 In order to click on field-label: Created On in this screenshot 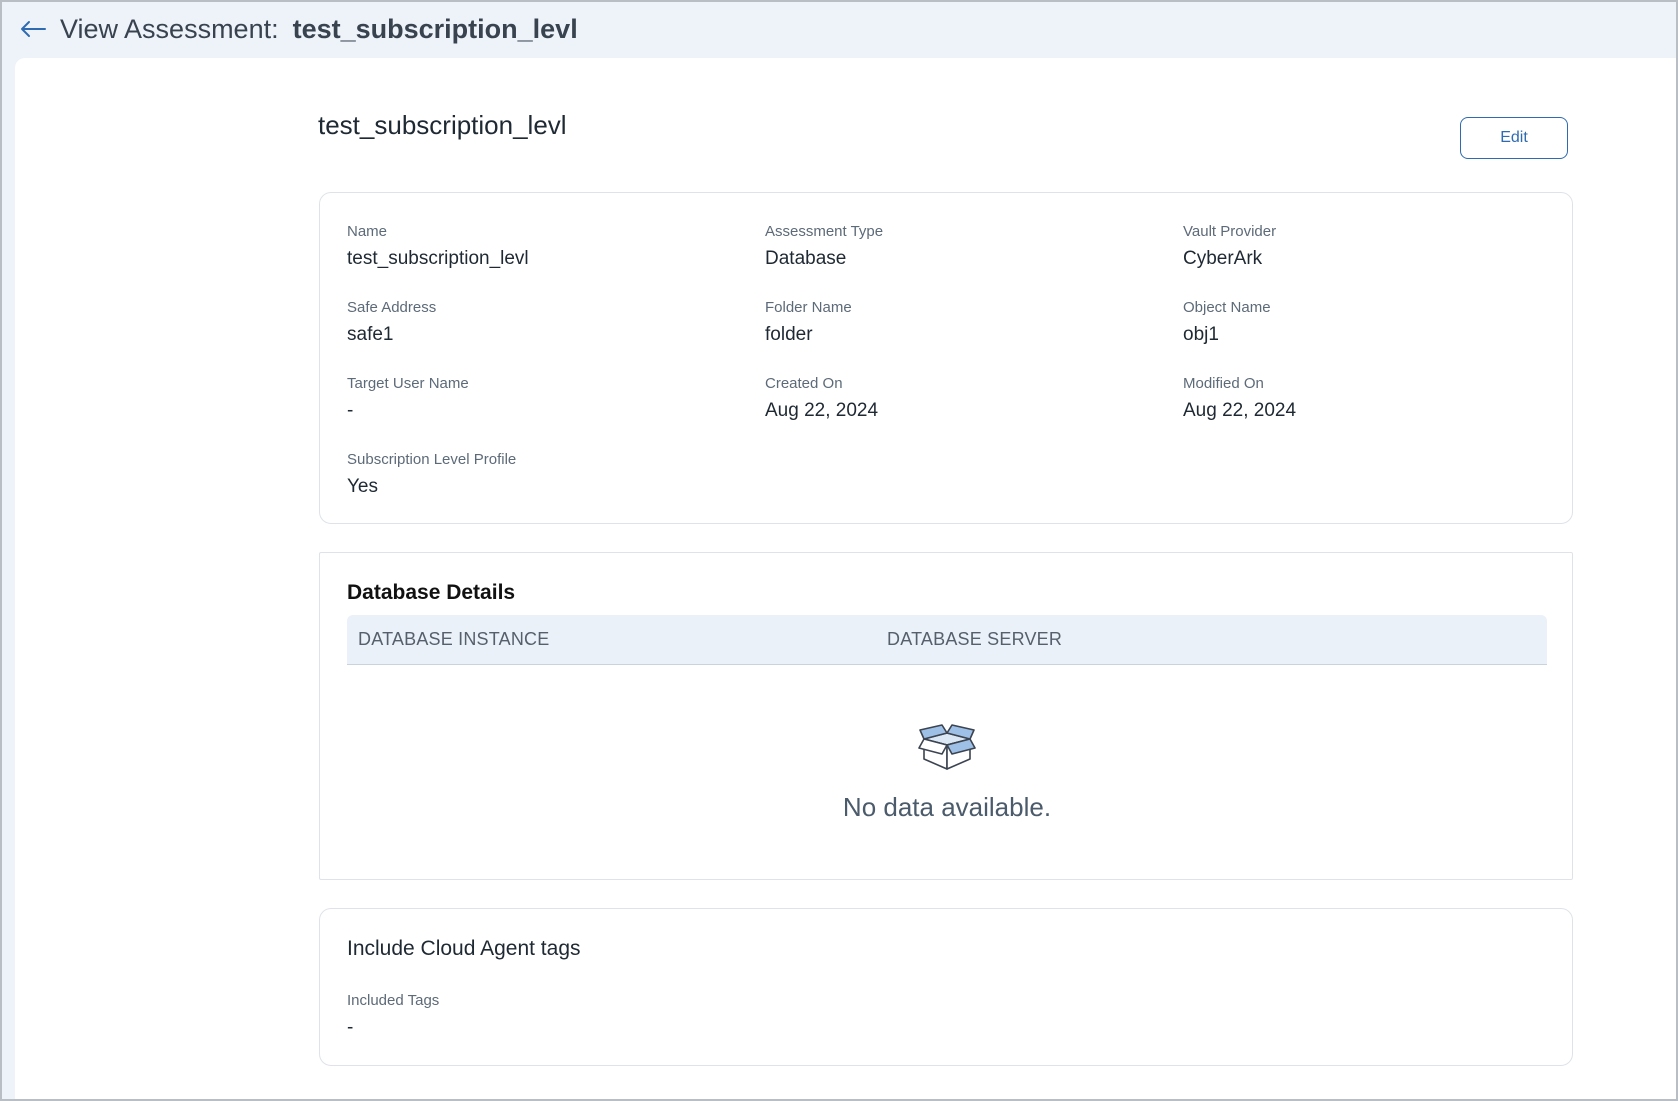, I will do `click(804, 383)`.